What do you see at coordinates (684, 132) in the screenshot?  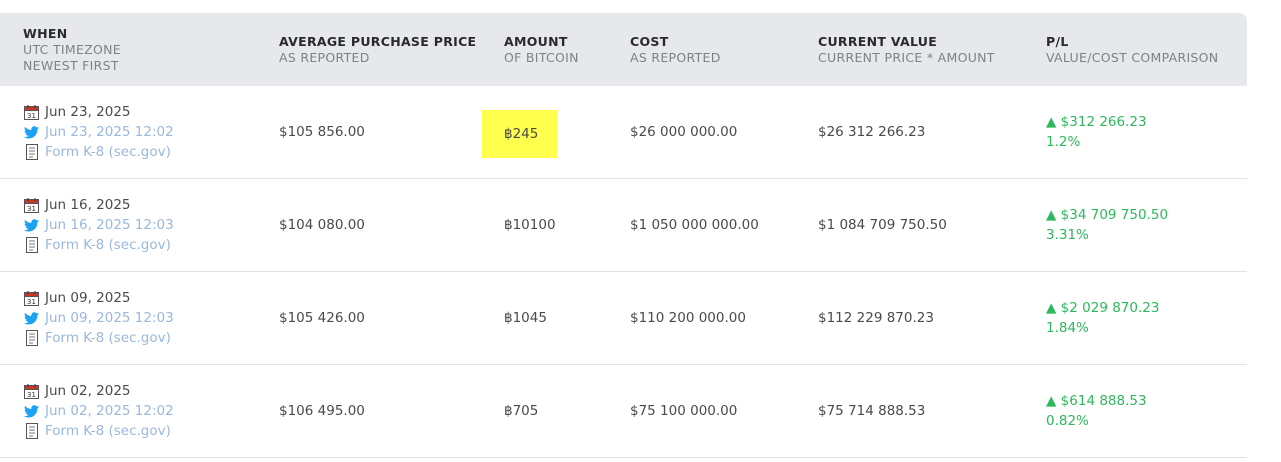 I see `cost-cell: $26 000 000.00` at bounding box center [684, 132].